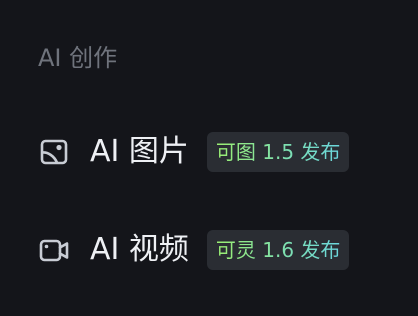 Image resolution: width=418 pixels, height=316 pixels. I want to click on release-badge-text: 可图 1.5 发布, so click(278, 152).